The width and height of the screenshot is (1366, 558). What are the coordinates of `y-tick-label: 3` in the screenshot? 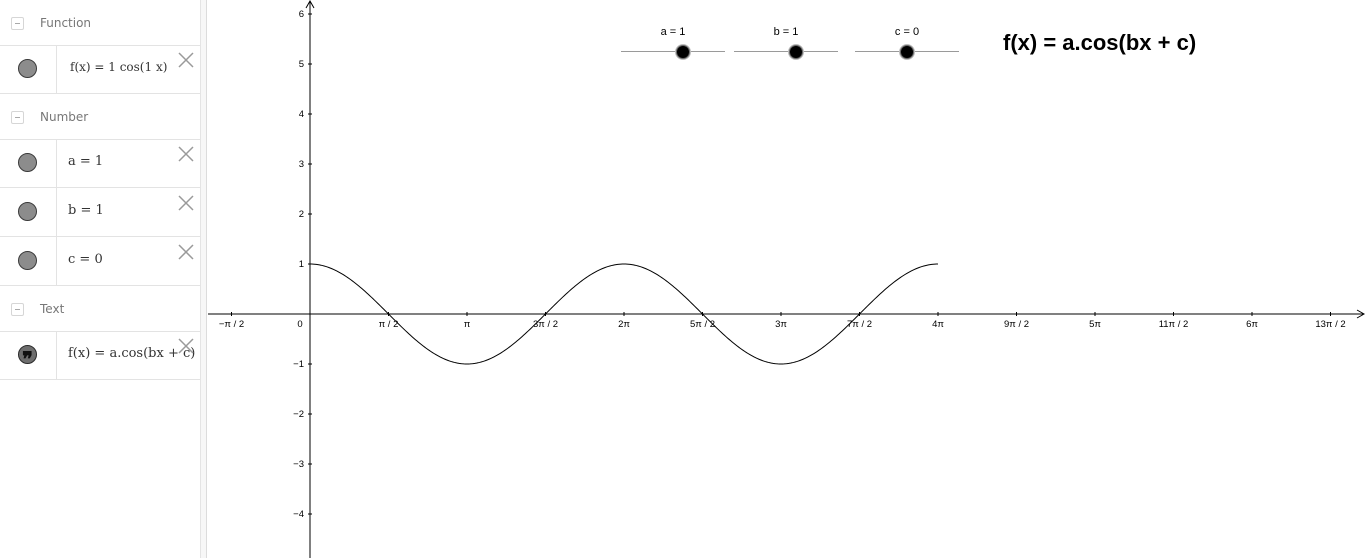 It's located at (301, 164).